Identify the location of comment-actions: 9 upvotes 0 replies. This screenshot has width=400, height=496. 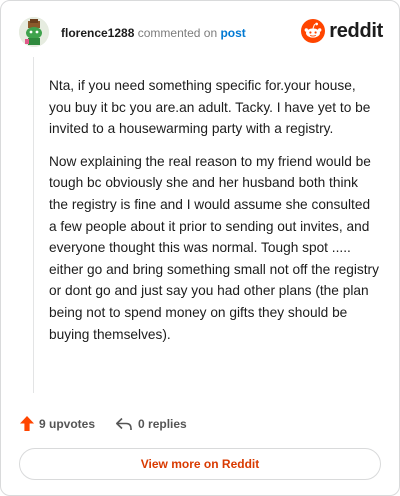
(103, 423).